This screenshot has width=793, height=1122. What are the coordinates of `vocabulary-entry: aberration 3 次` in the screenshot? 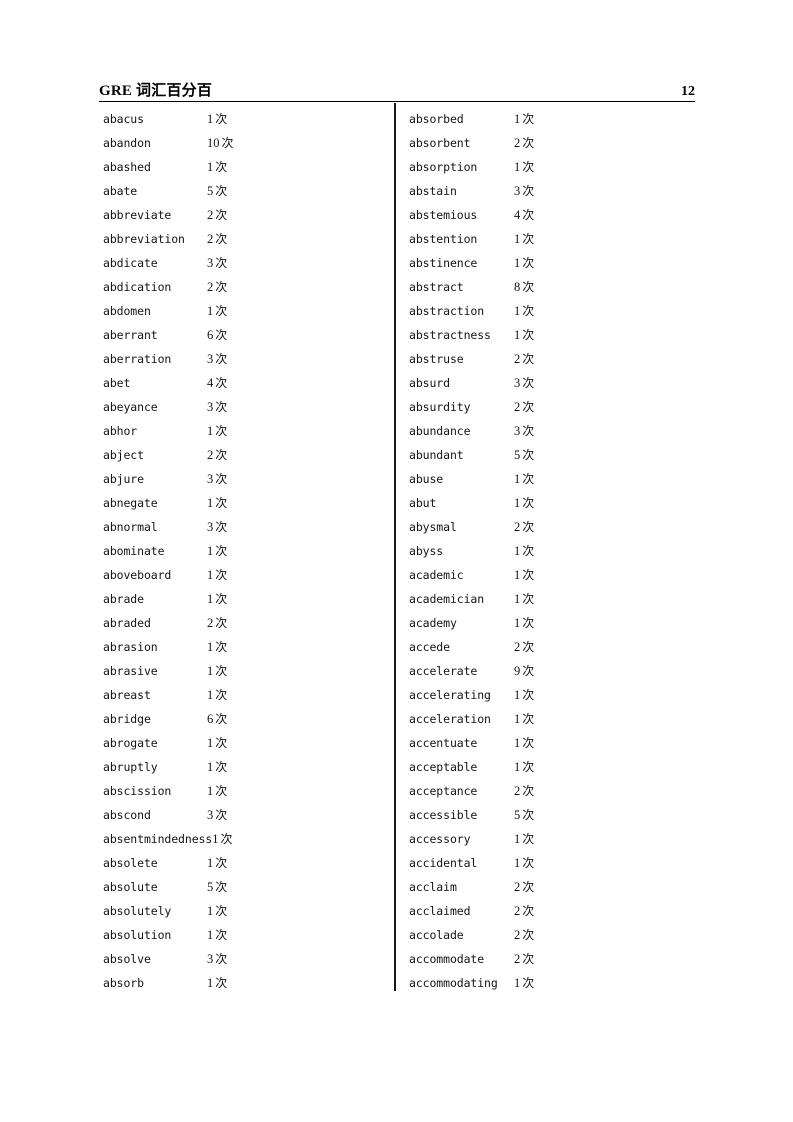 It's located at (245, 359).